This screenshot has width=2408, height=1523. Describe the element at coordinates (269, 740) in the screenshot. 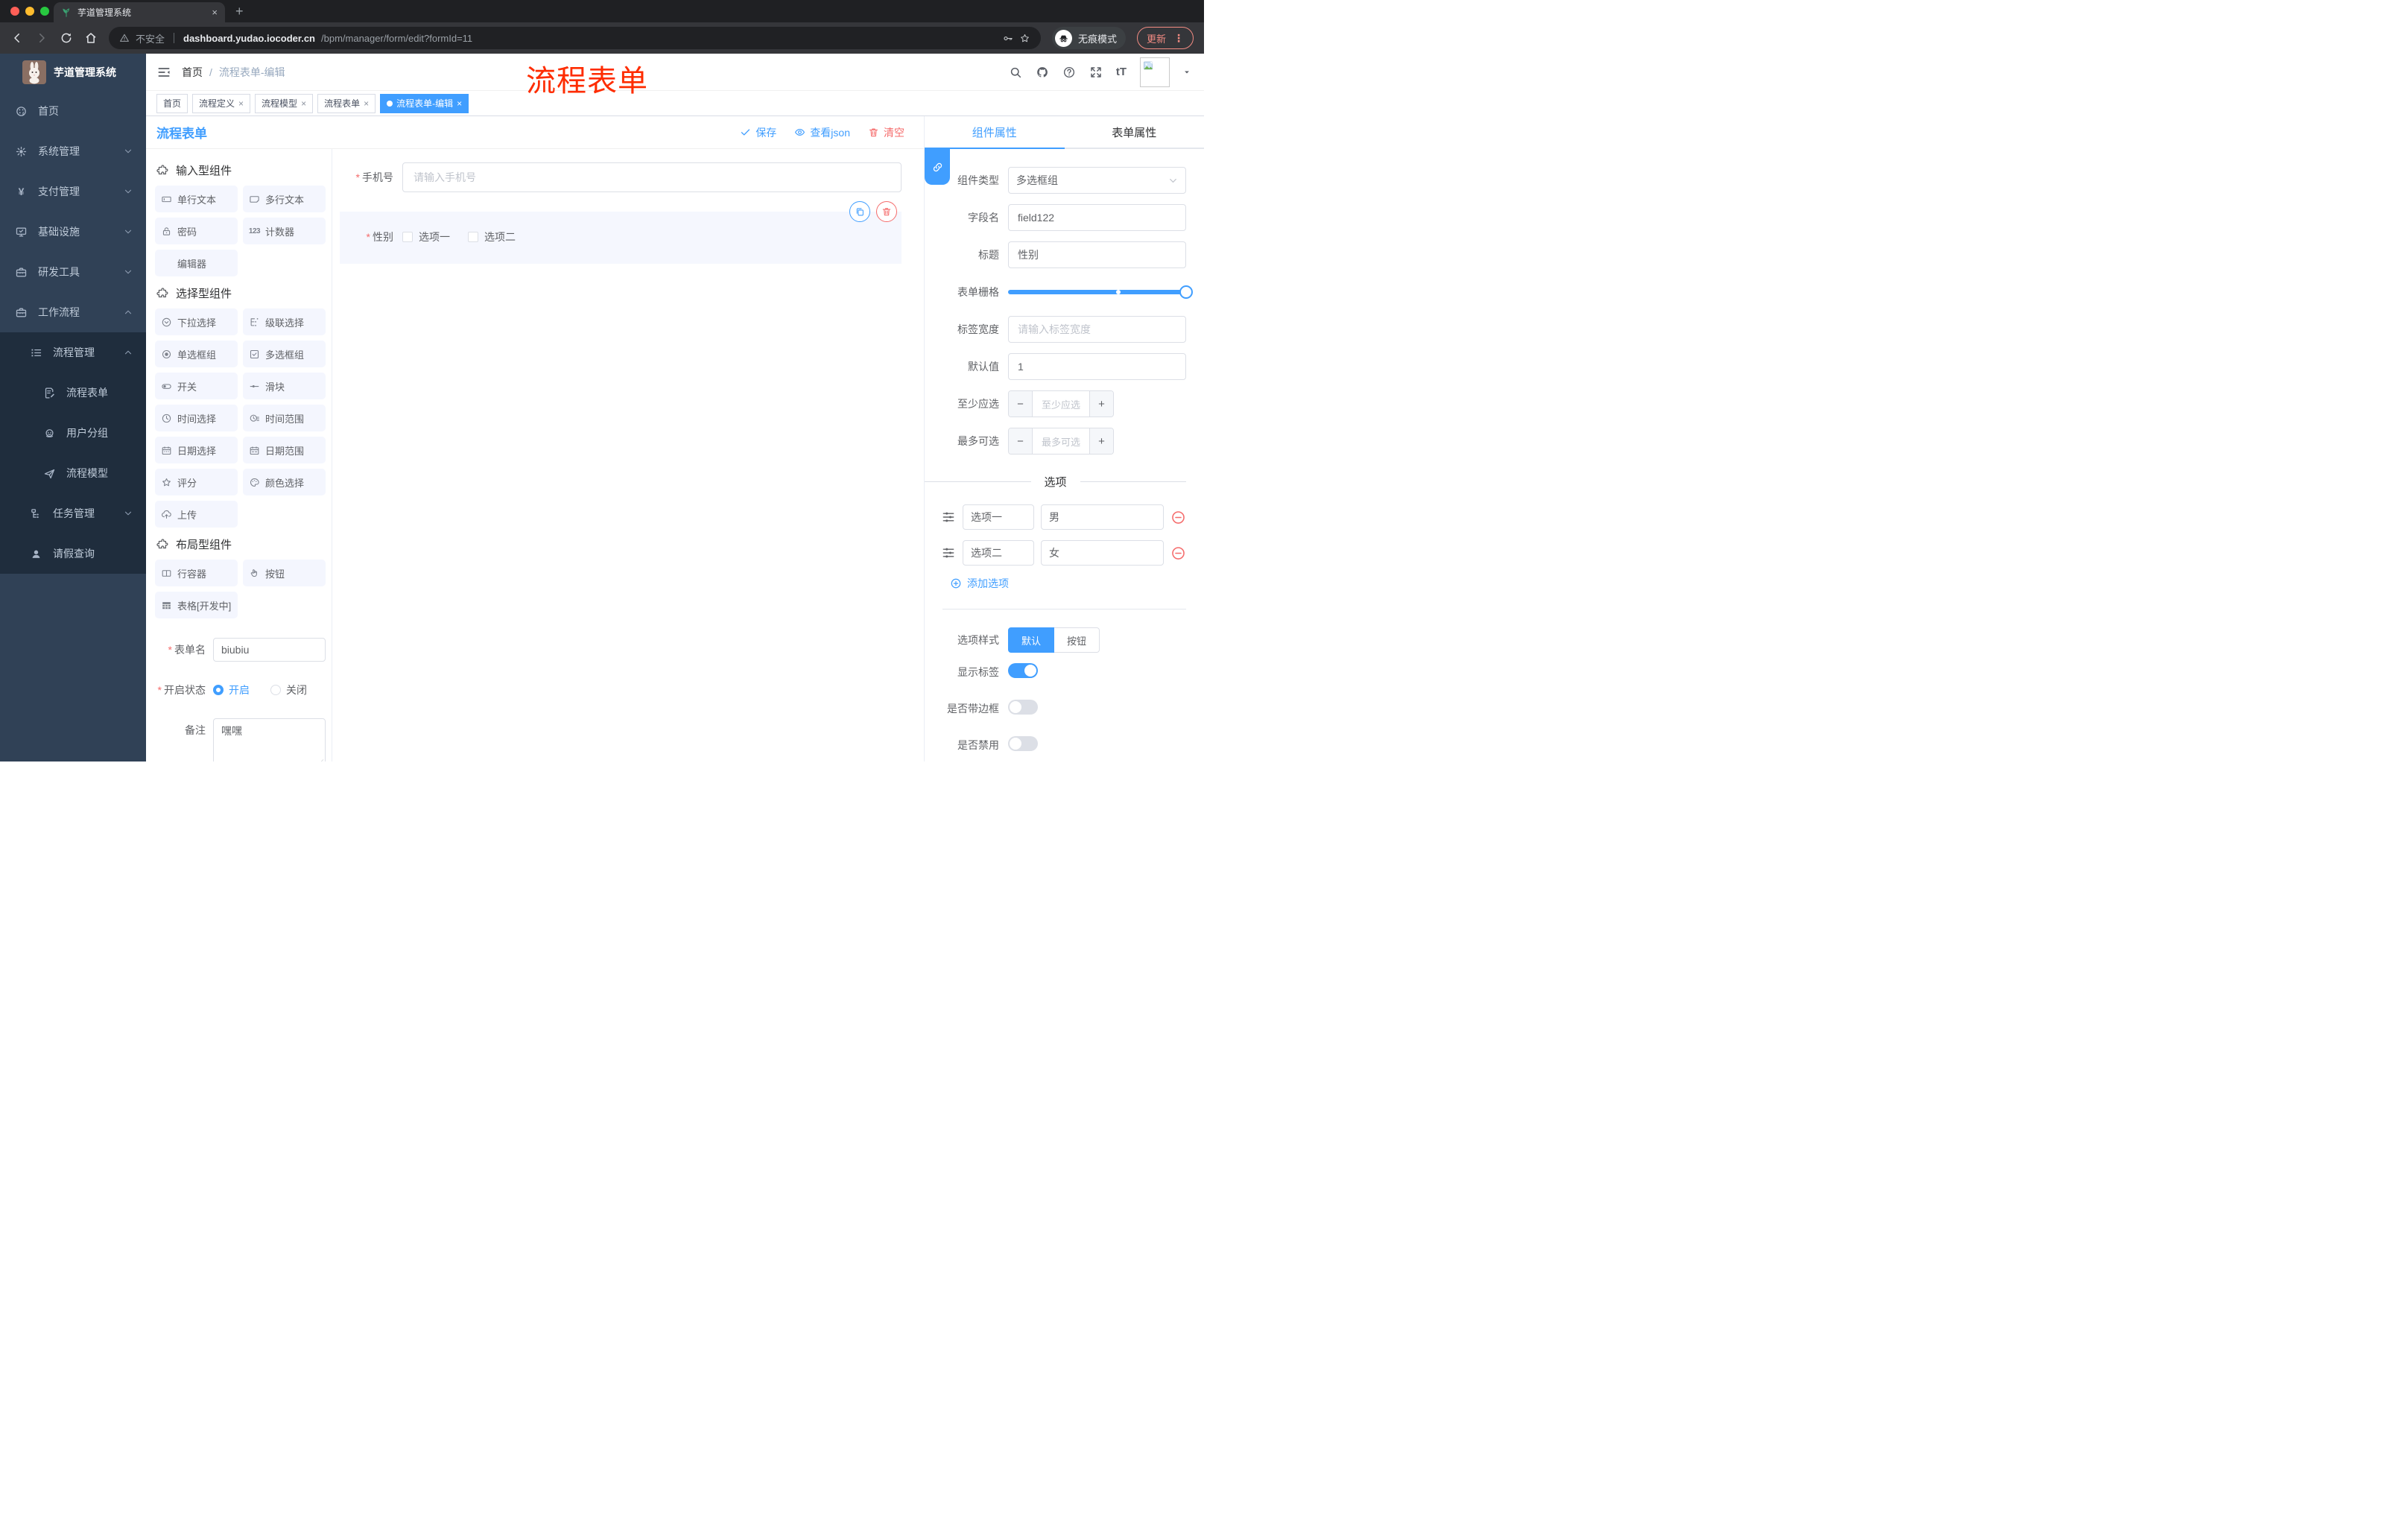

I see `form-remark-textarea: 嘿嘿` at that location.